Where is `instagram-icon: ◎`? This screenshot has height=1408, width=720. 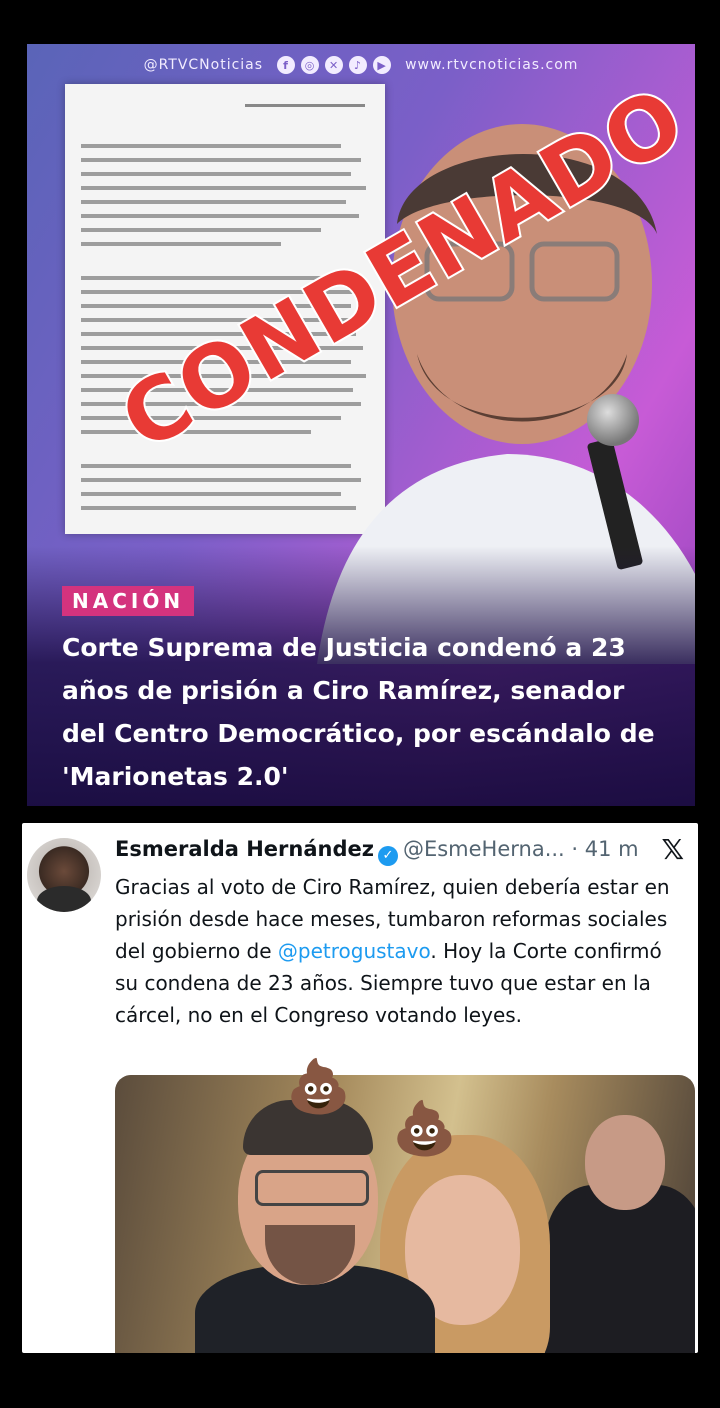
instagram-icon: ◎ is located at coordinates (310, 65).